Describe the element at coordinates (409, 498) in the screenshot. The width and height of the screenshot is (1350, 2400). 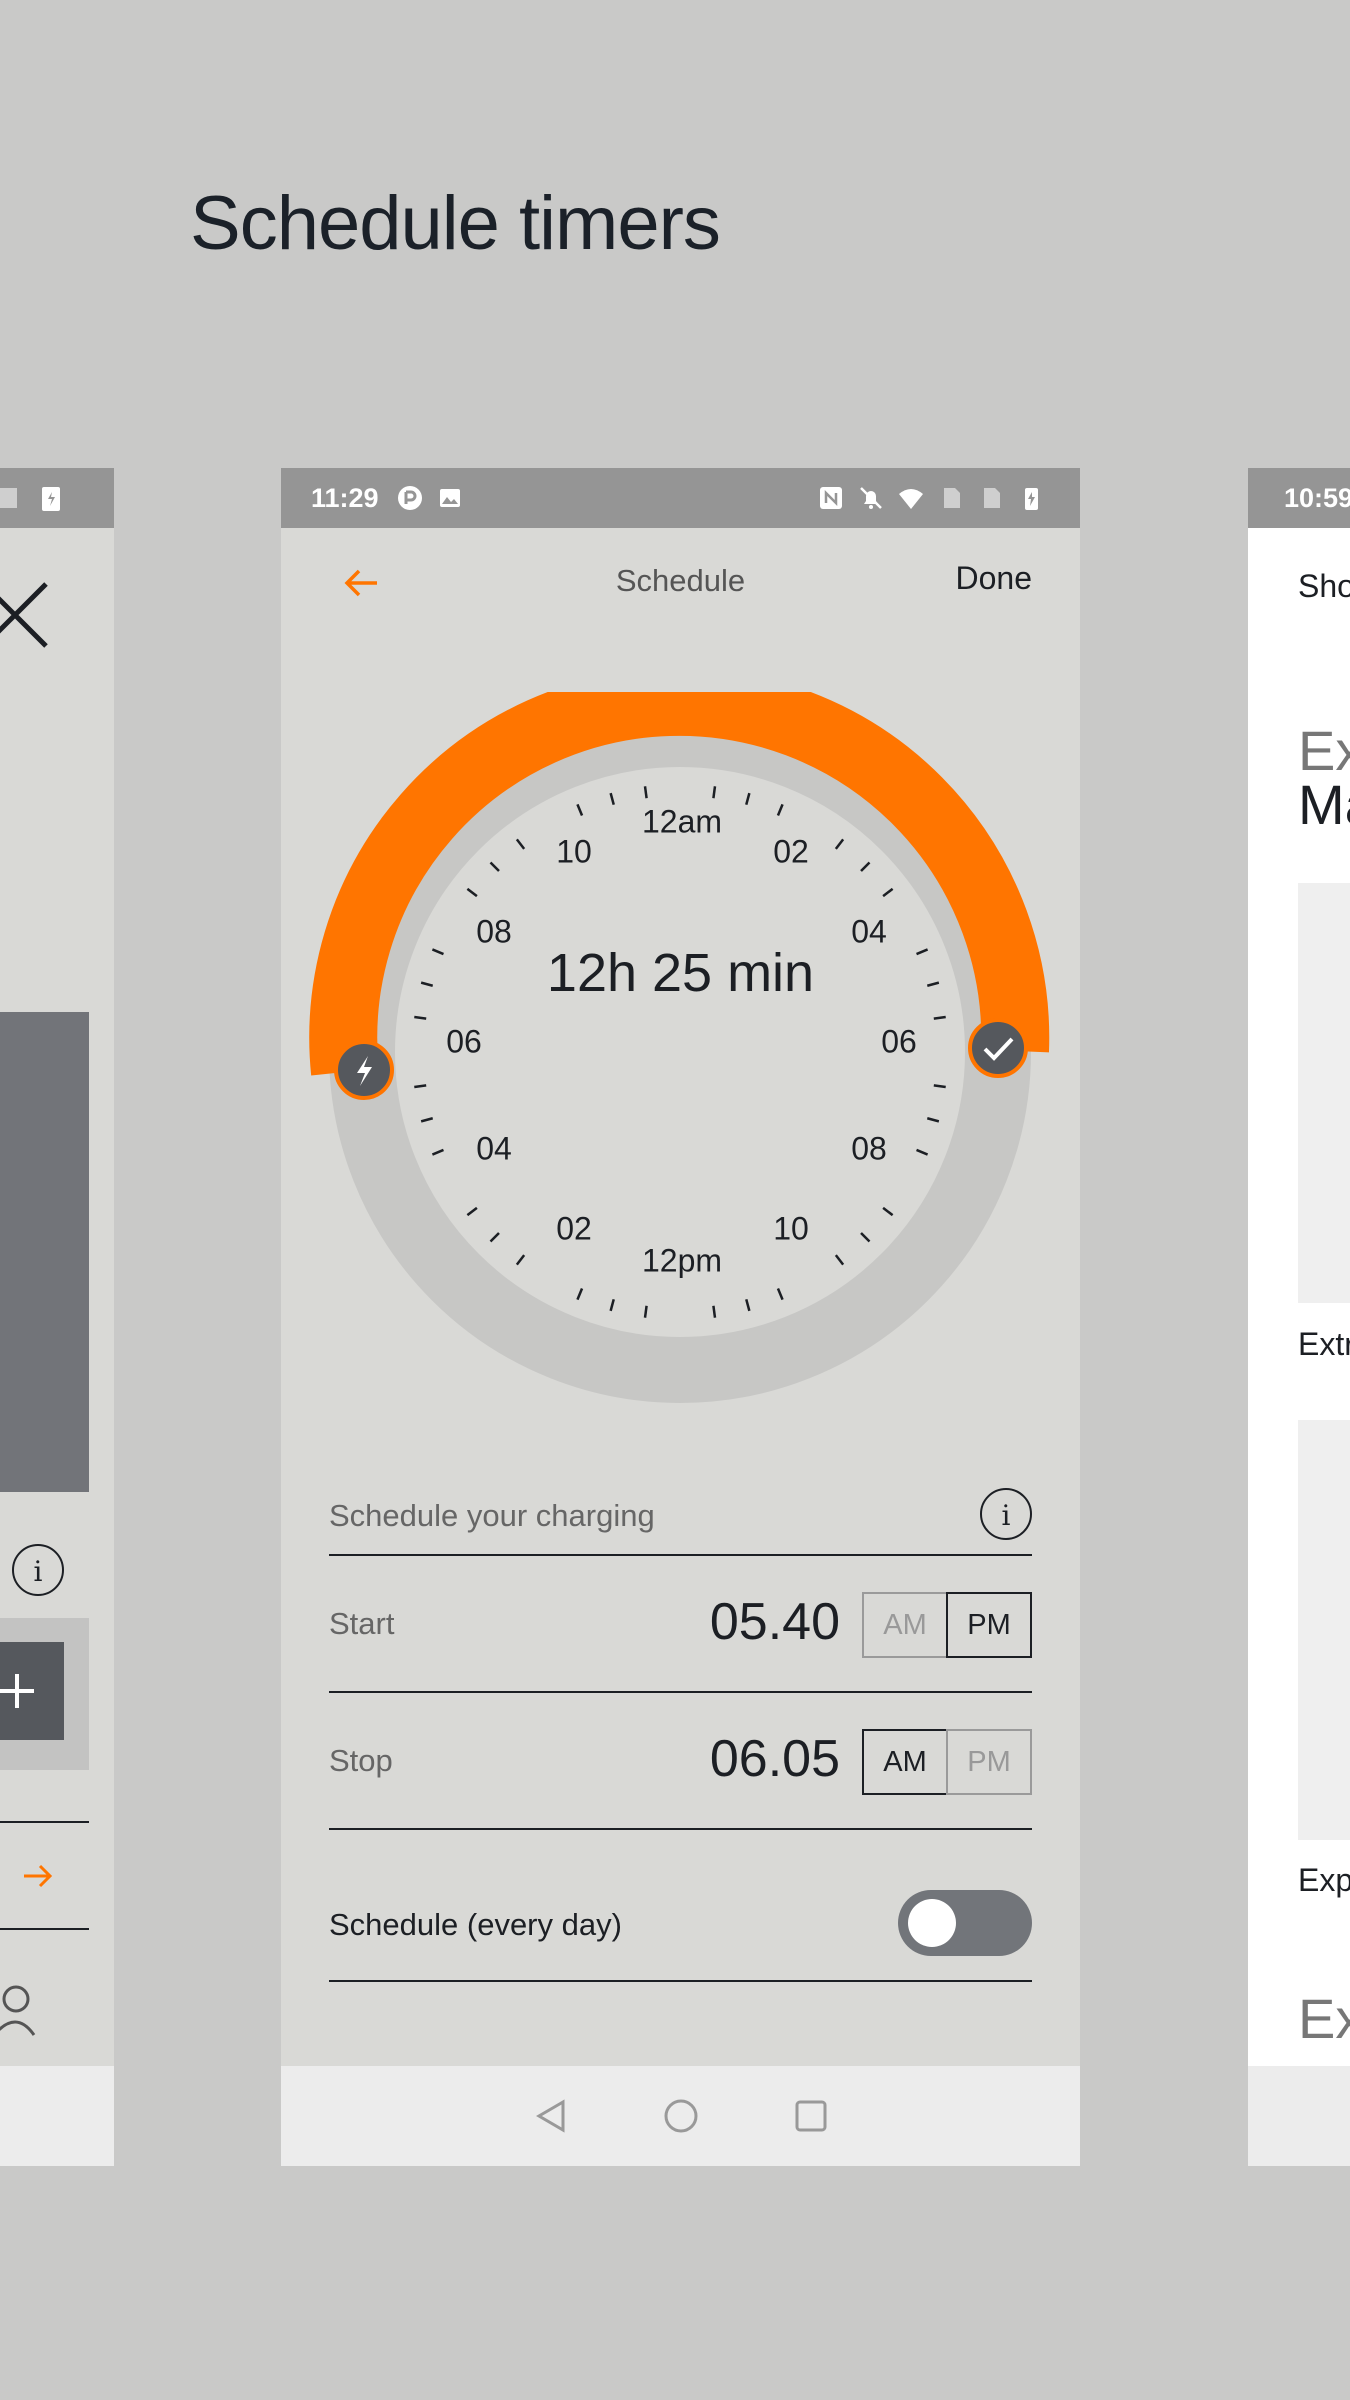
I see `app-notification-icon` at that location.